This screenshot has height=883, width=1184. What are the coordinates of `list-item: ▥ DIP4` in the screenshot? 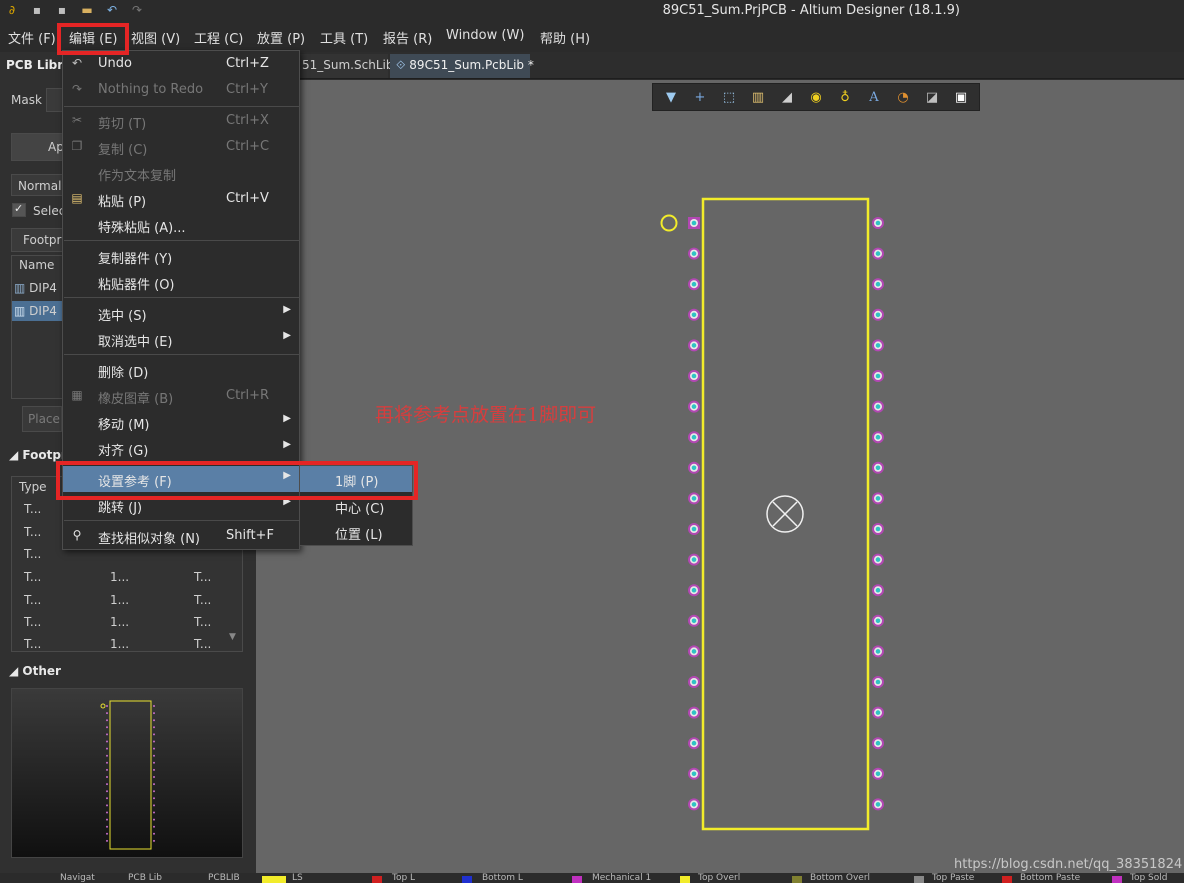 It's located at (35, 288).